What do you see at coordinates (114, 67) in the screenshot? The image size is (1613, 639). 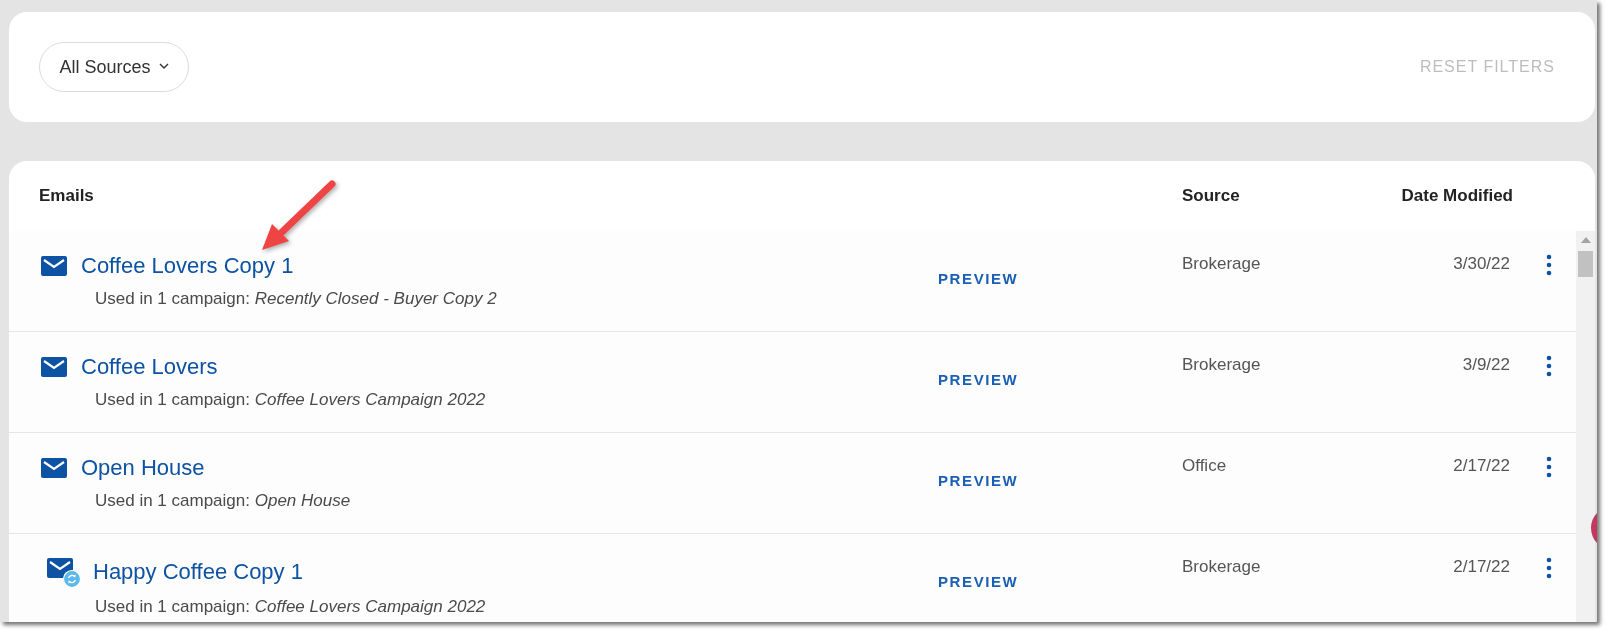 I see `source-filter-dropdown: All Sources` at bounding box center [114, 67].